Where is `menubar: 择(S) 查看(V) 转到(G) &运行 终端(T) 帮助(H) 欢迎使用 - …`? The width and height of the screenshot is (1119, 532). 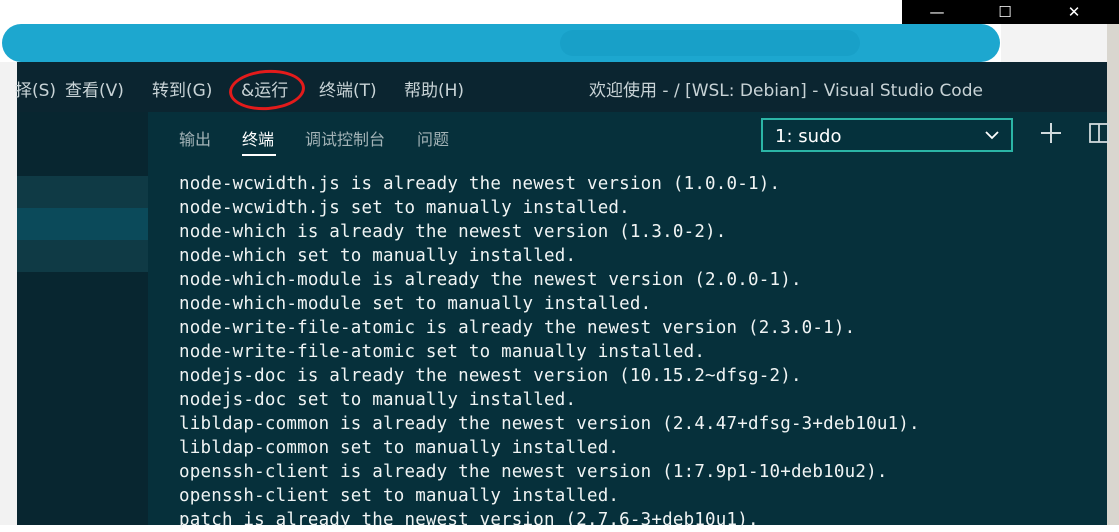
menubar: 择(S) 查看(V) 转到(G) &运行 终端(T) 帮助(H) 欢迎使用 - … is located at coordinates (561, 87).